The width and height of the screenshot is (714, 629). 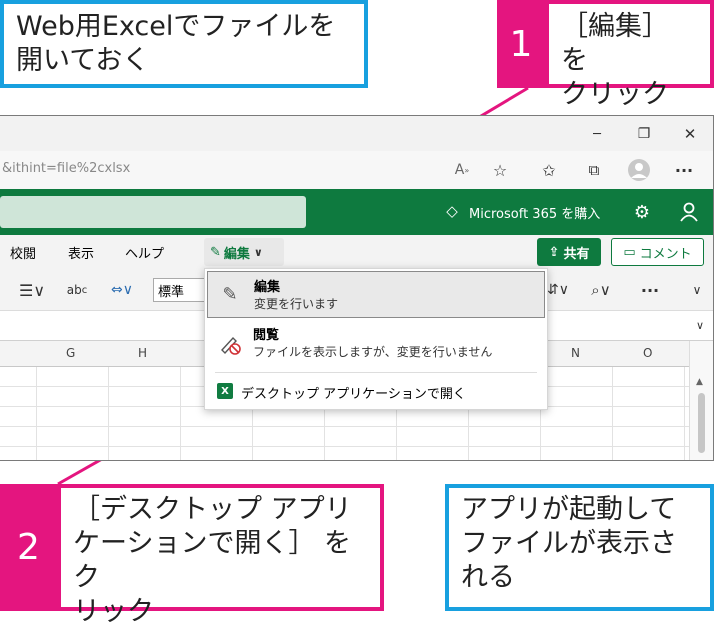 I want to click on ms365-buy-link: Microsoft 365 を購入, so click(x=534, y=212).